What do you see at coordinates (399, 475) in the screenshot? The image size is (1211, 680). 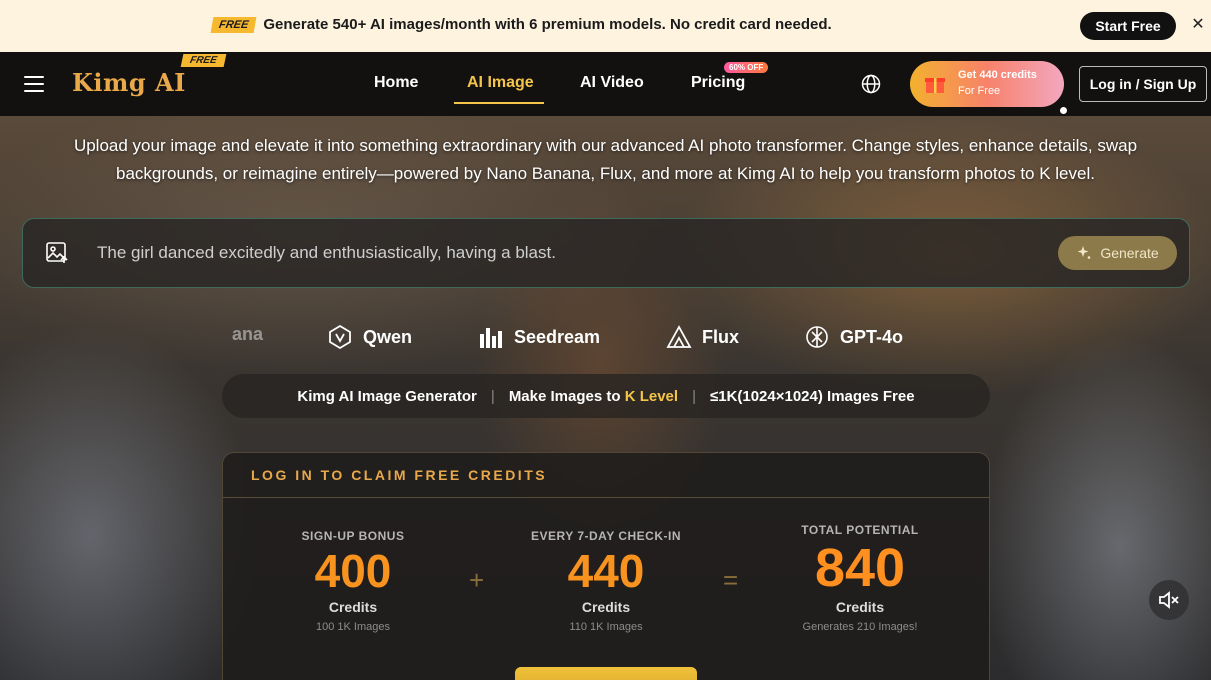 I see `claim-title: LOG IN TO CLAIM FREE CREDITS` at bounding box center [399, 475].